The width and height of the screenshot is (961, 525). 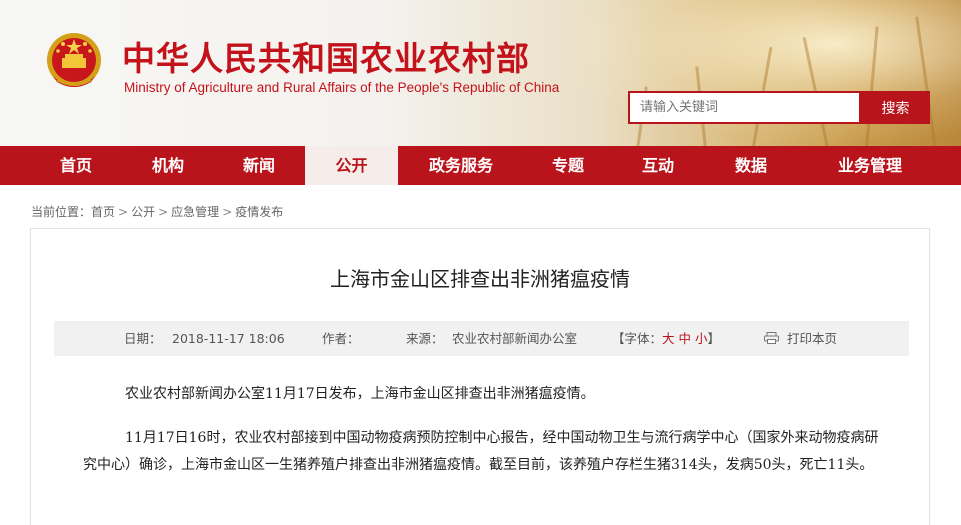 I want to click on breadcrumb-home: 首页, so click(x=103, y=212).